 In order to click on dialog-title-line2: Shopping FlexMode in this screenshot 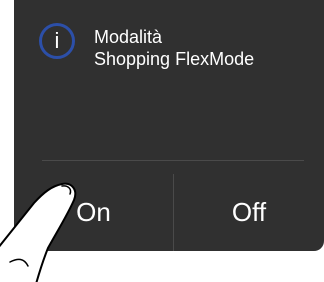, I will do `click(174, 59)`.